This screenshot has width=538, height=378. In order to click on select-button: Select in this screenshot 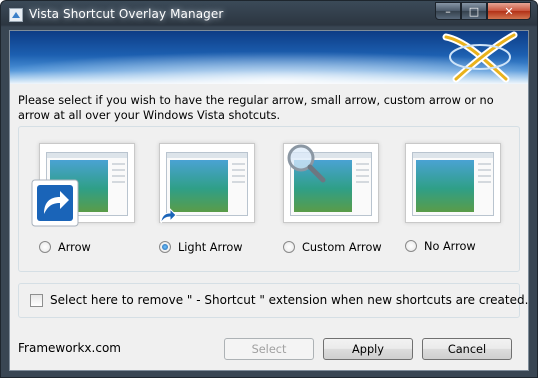, I will do `click(269, 349)`.